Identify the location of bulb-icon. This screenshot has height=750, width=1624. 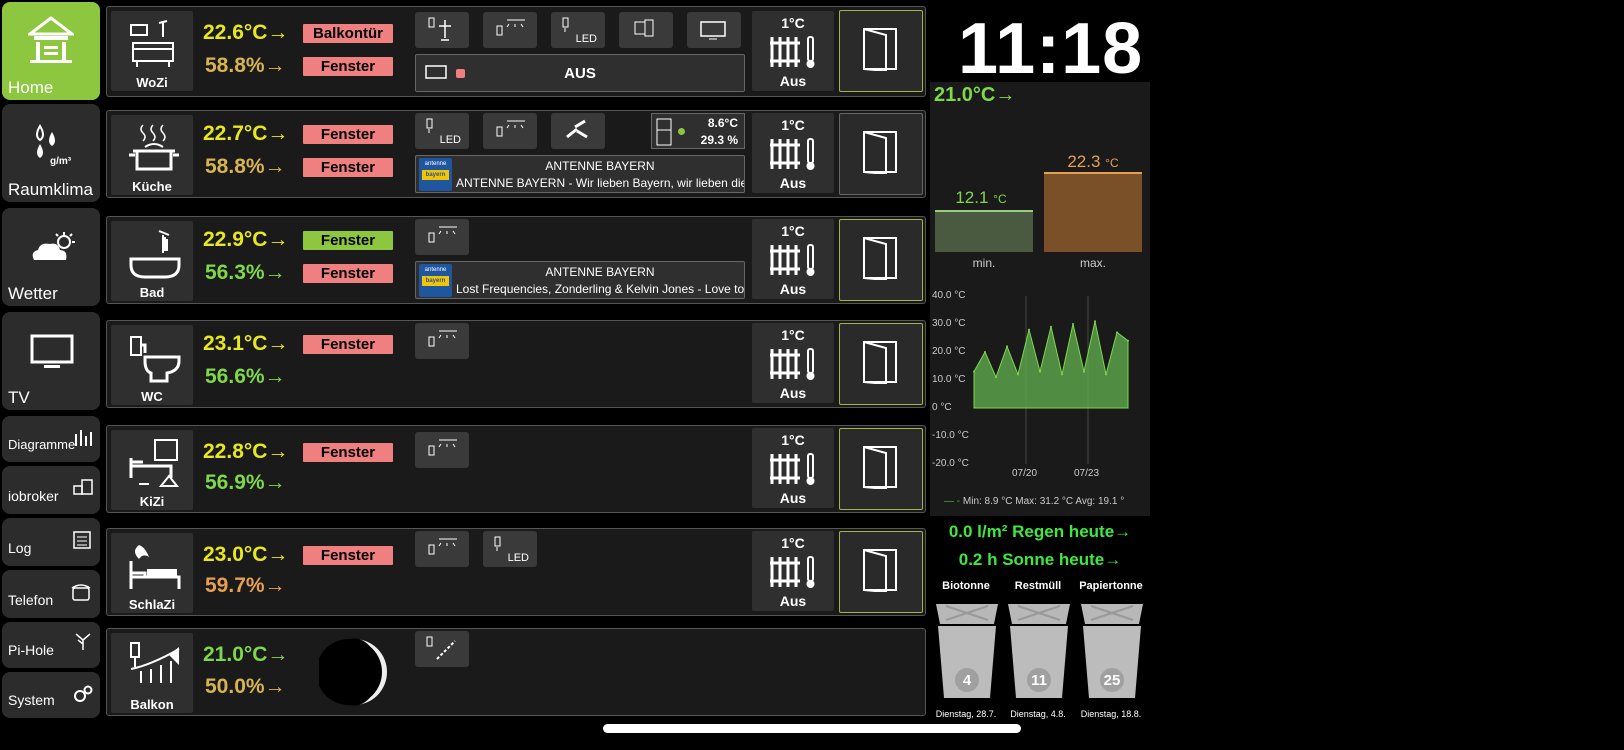
(497, 543).